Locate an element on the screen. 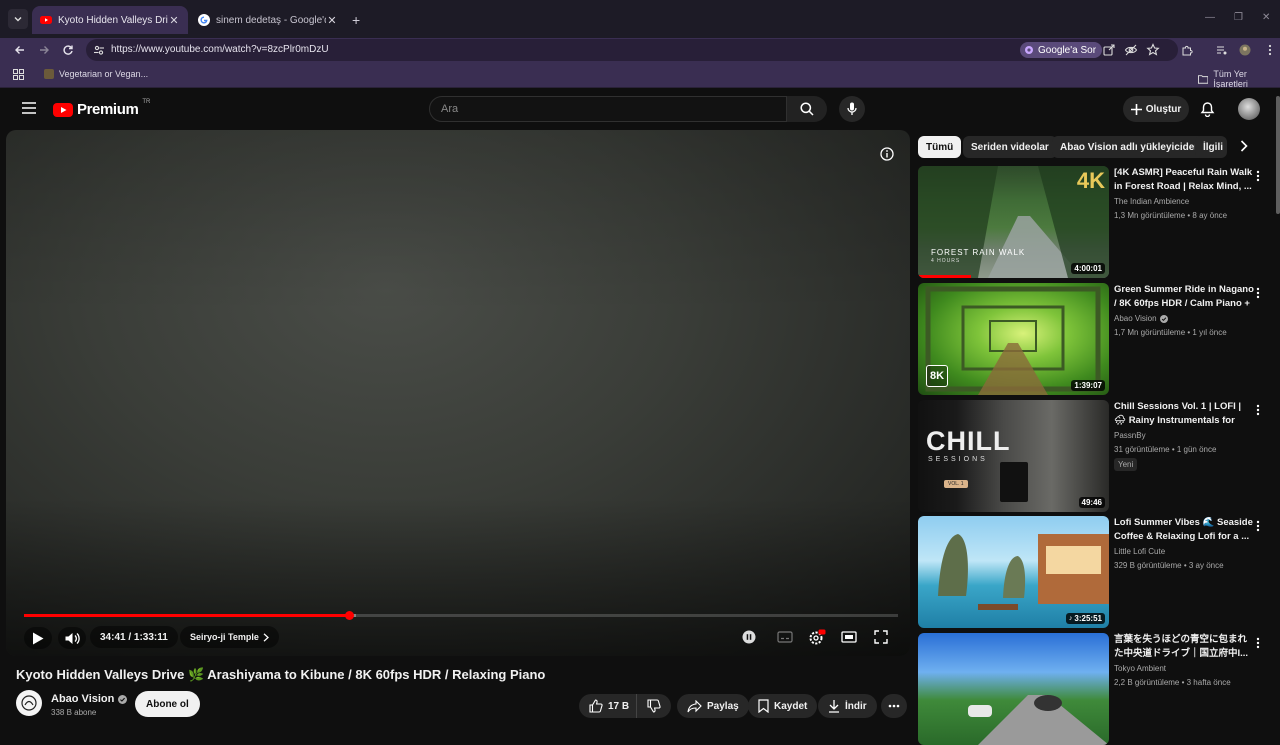 Image resolution: width=1280 pixels, height=745 pixels. back-button is located at coordinates (20, 50).